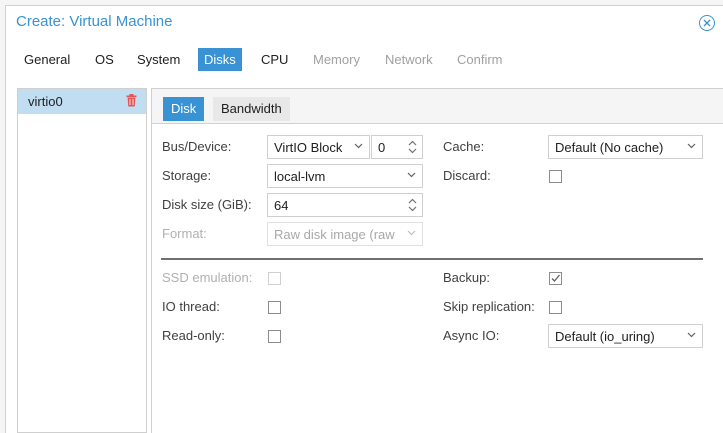 The height and width of the screenshot is (433, 723). What do you see at coordinates (555, 176) in the screenshot?
I see `discard-checkbox` at bounding box center [555, 176].